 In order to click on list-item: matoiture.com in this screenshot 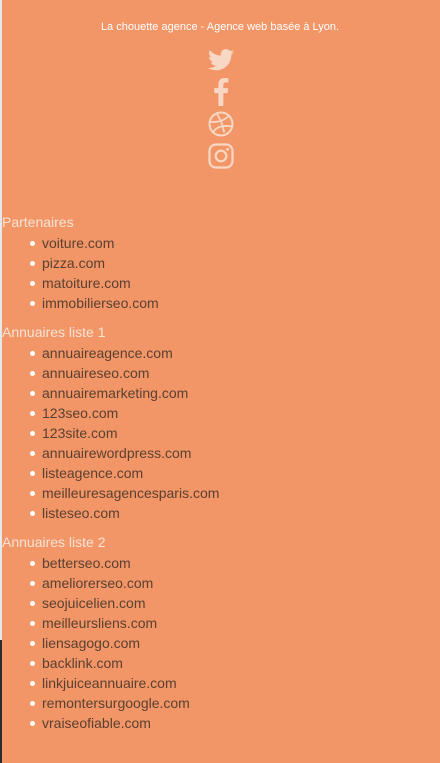, I will do `click(231, 283)`.